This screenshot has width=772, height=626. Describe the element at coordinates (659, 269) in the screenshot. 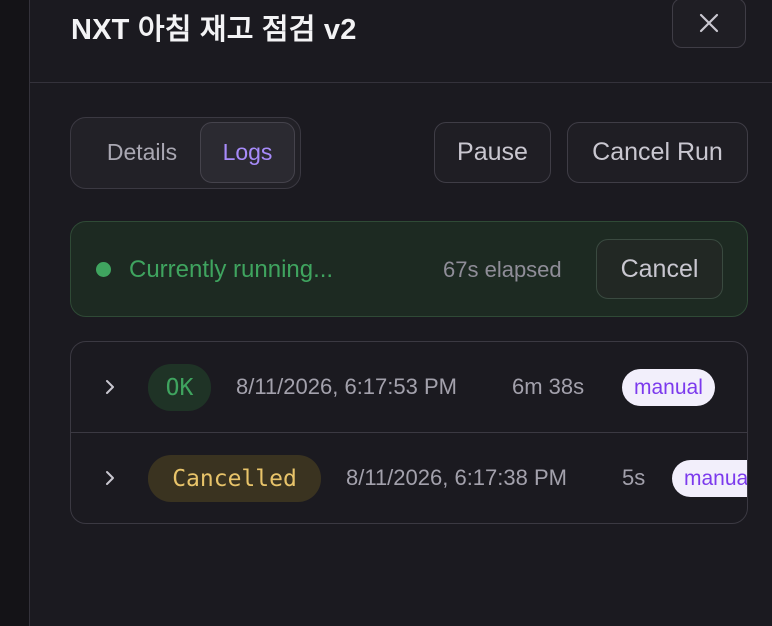

I see `cancel-button: Cancel` at that location.